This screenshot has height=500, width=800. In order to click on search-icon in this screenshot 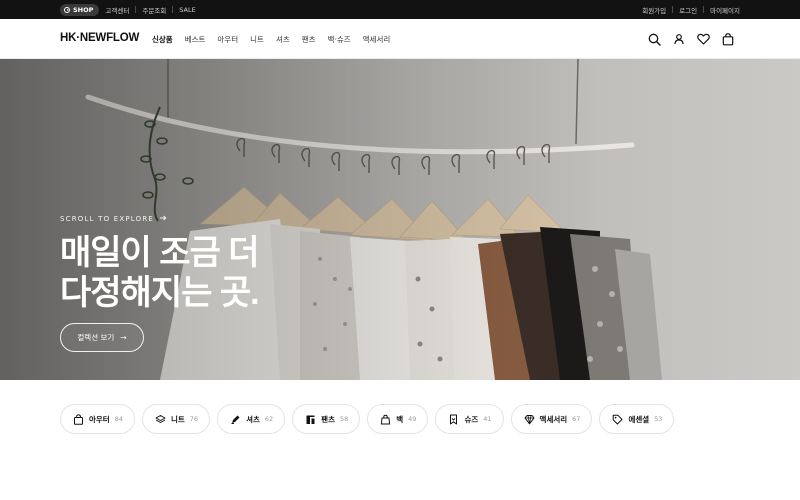, I will do `click(654, 39)`.